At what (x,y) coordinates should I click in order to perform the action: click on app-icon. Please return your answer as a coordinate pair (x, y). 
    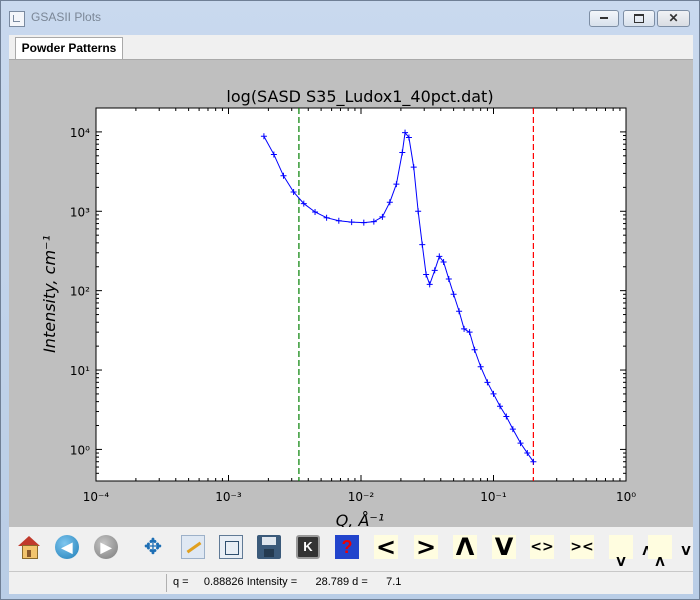
    Looking at the image, I should click on (17, 19).